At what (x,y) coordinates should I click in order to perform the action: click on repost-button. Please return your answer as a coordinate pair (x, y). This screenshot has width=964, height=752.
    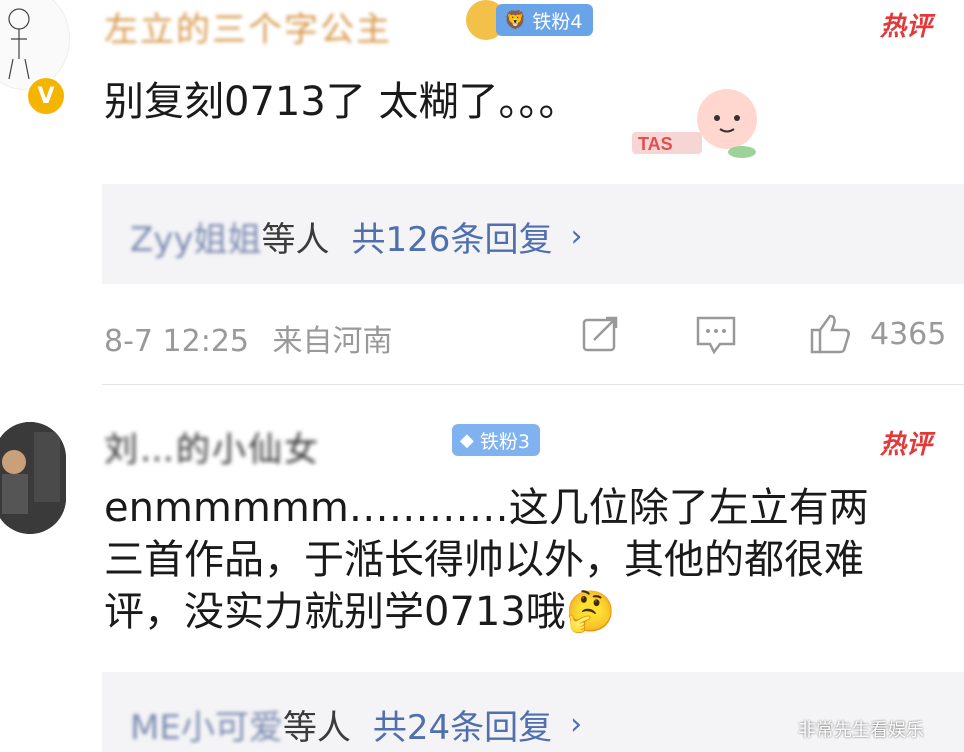
    Looking at the image, I should click on (602, 334).